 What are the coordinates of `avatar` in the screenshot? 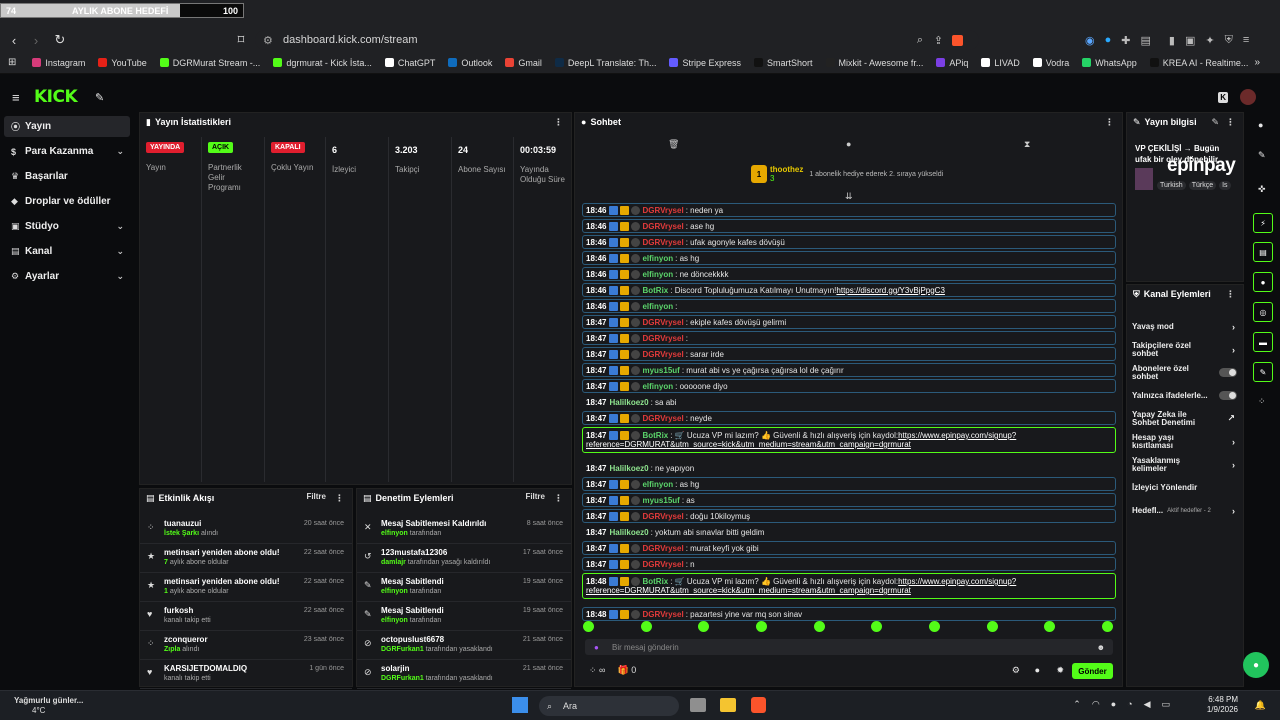 It's located at (1248, 97).